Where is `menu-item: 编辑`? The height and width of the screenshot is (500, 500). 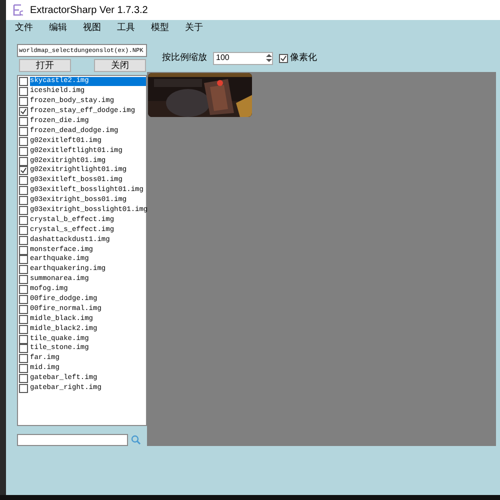 menu-item: 编辑 is located at coordinates (58, 28).